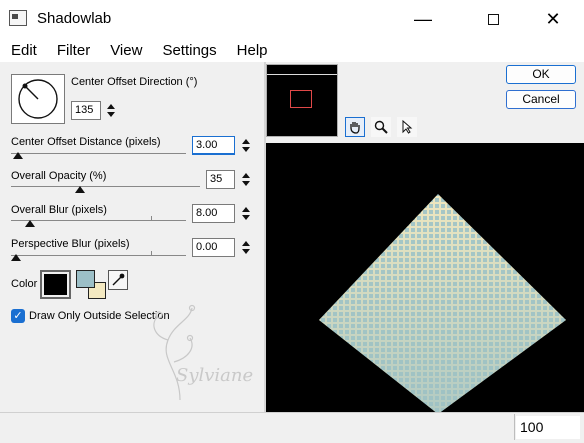 This screenshot has height=443, width=584. Describe the element at coordinates (246, 213) in the screenshot. I see `blur-spinner` at that location.